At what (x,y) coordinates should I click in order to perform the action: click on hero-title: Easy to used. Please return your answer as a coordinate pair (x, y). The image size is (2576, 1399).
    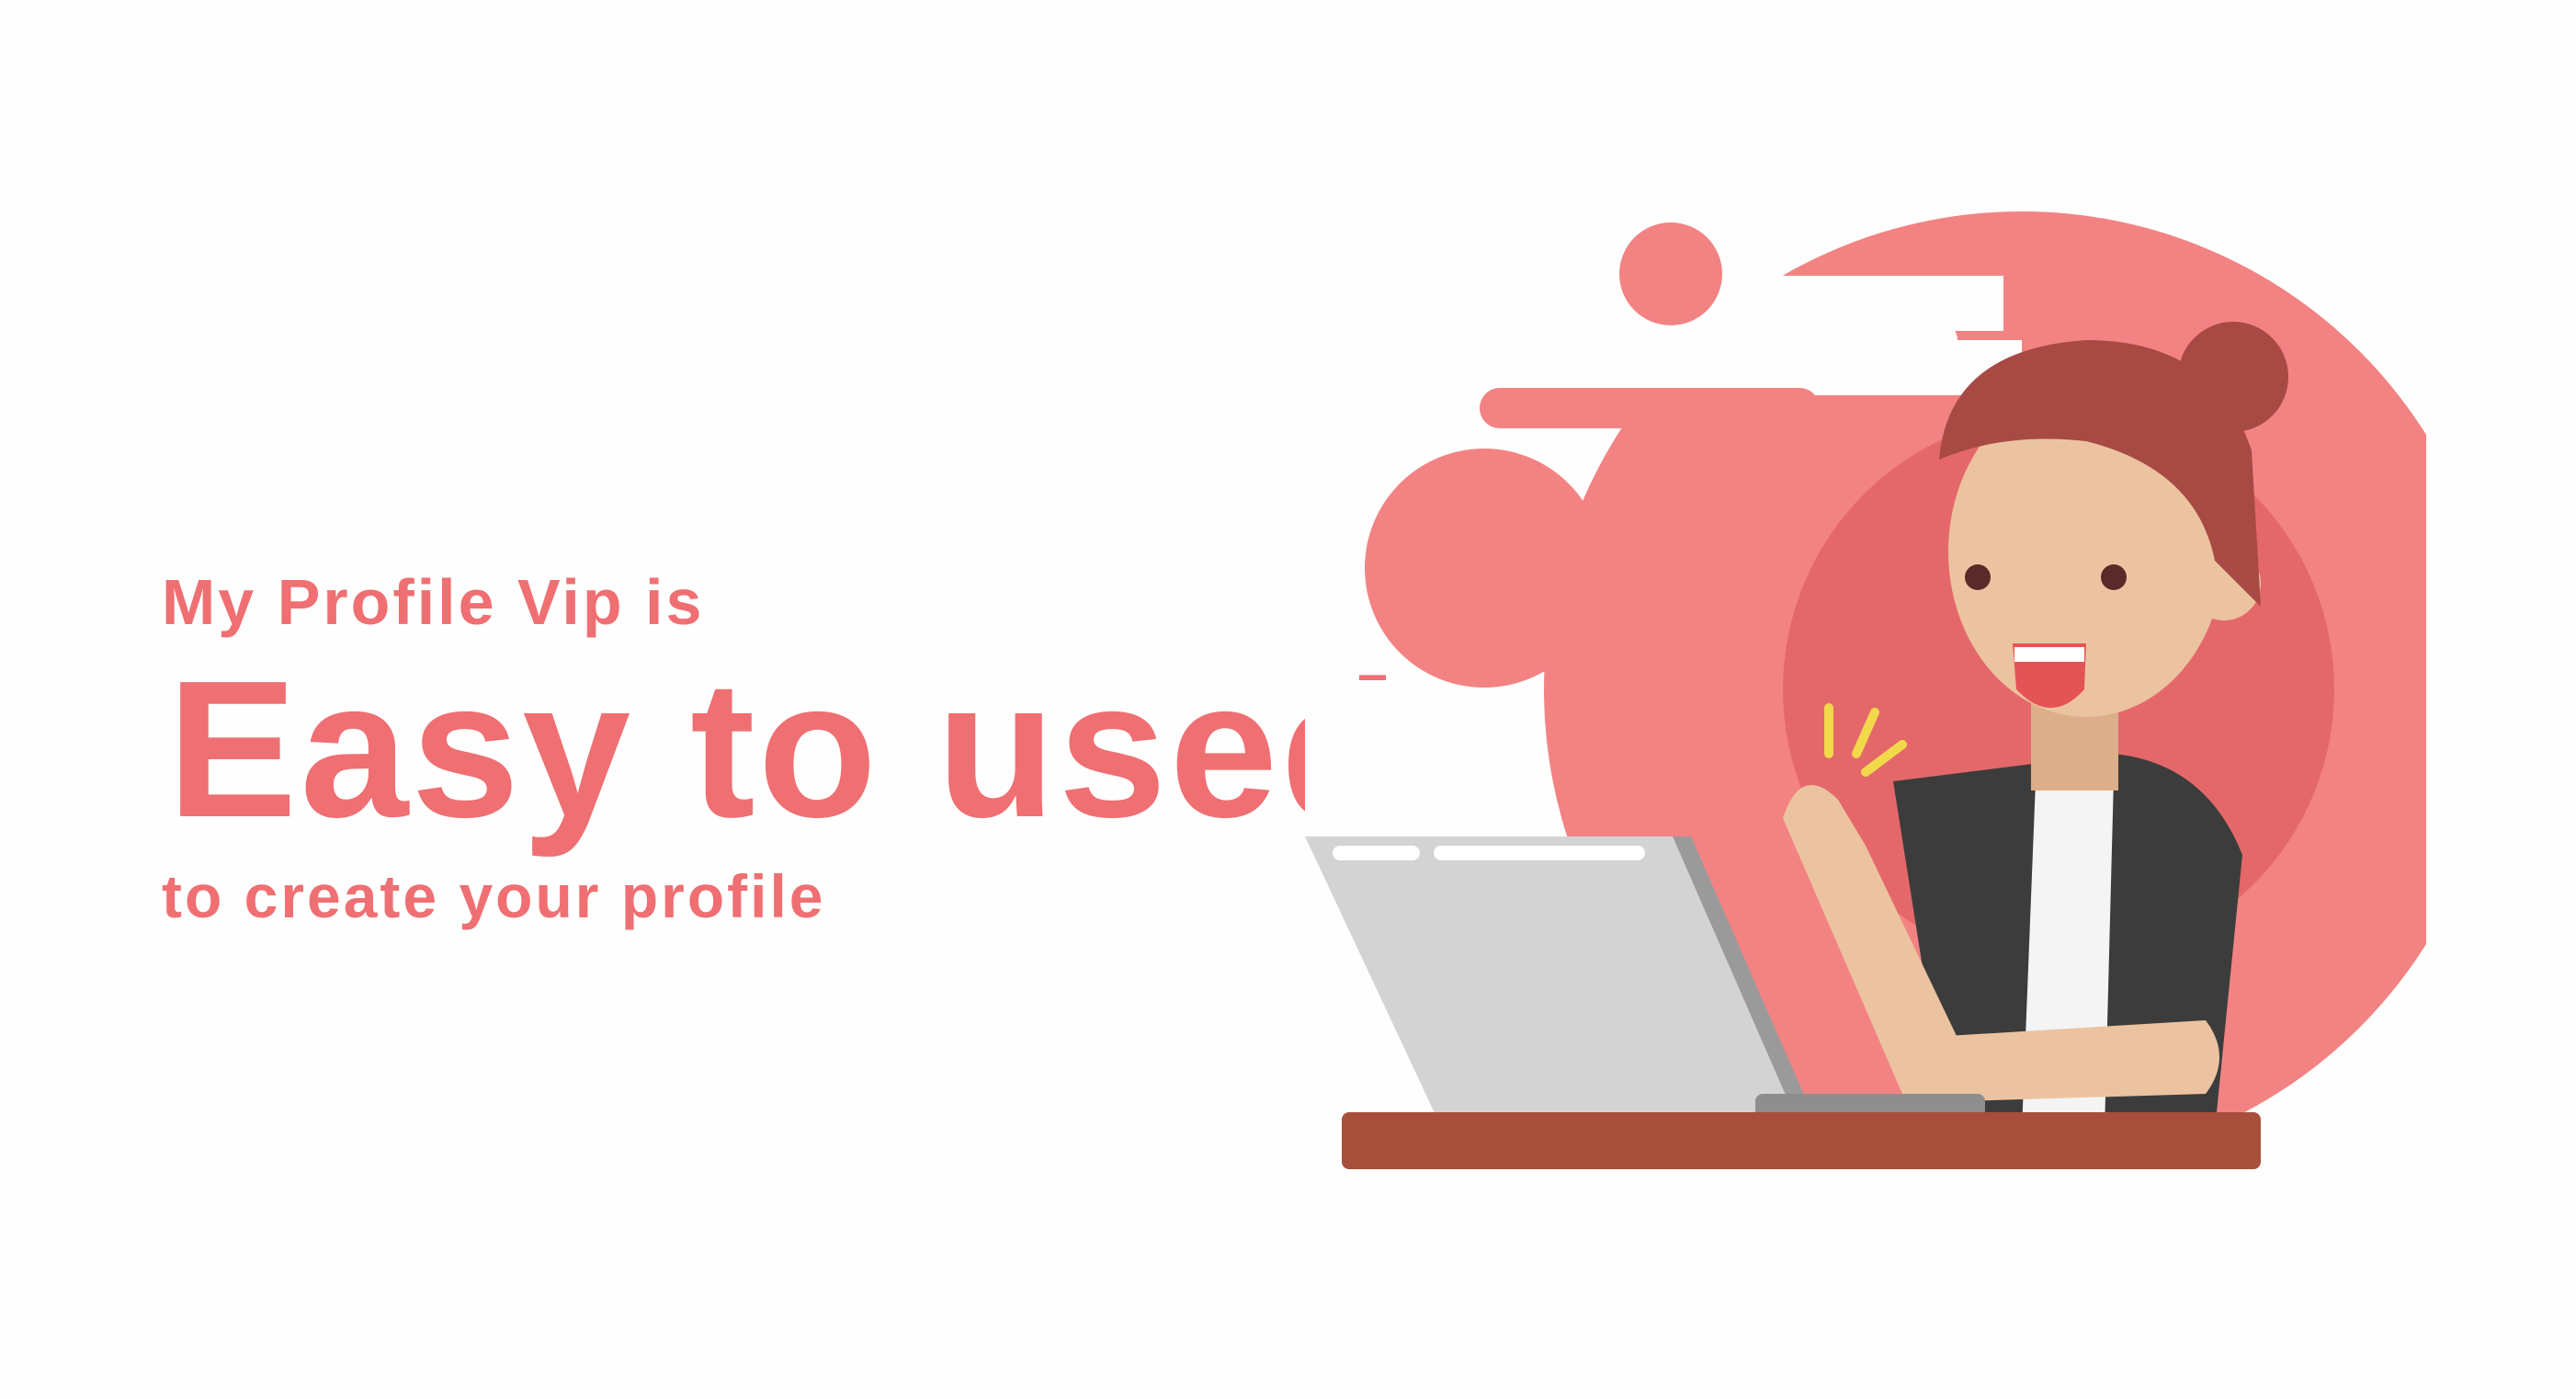
    Looking at the image, I should click on (784, 749).